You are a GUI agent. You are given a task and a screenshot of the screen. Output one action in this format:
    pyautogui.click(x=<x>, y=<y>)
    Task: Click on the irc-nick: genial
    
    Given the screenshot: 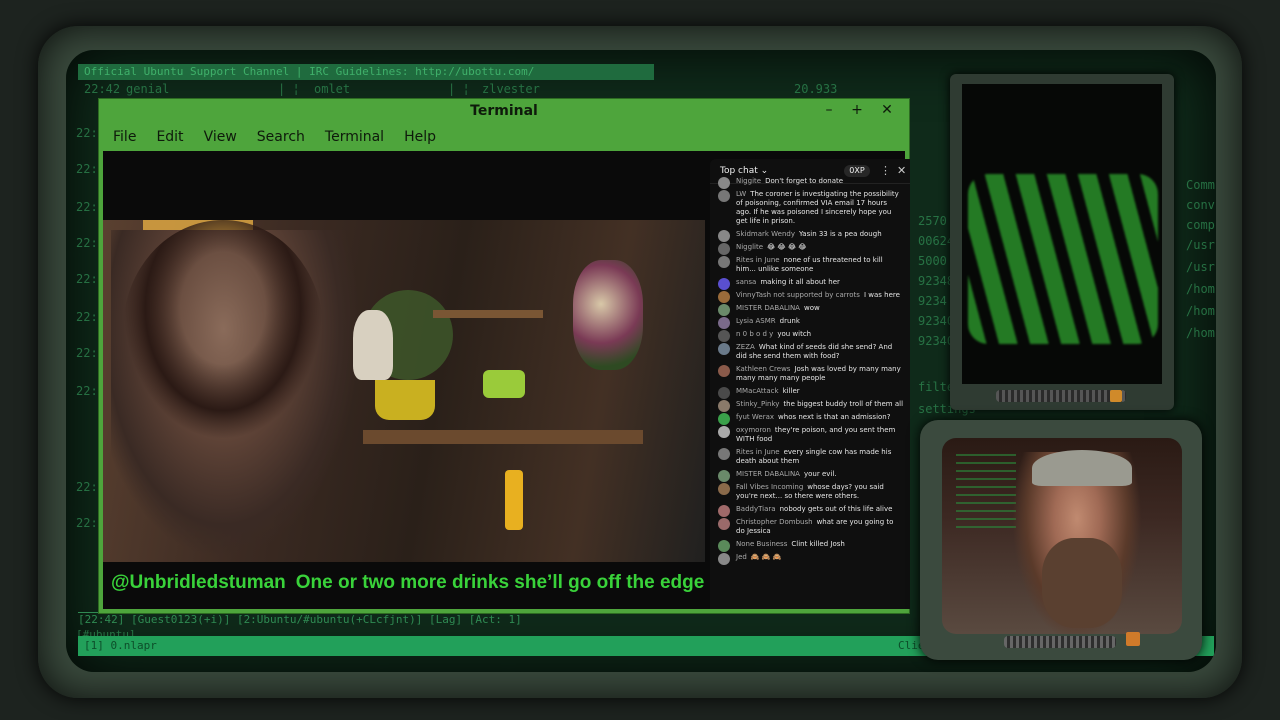 What is the action you would take?
    pyautogui.click(x=148, y=89)
    